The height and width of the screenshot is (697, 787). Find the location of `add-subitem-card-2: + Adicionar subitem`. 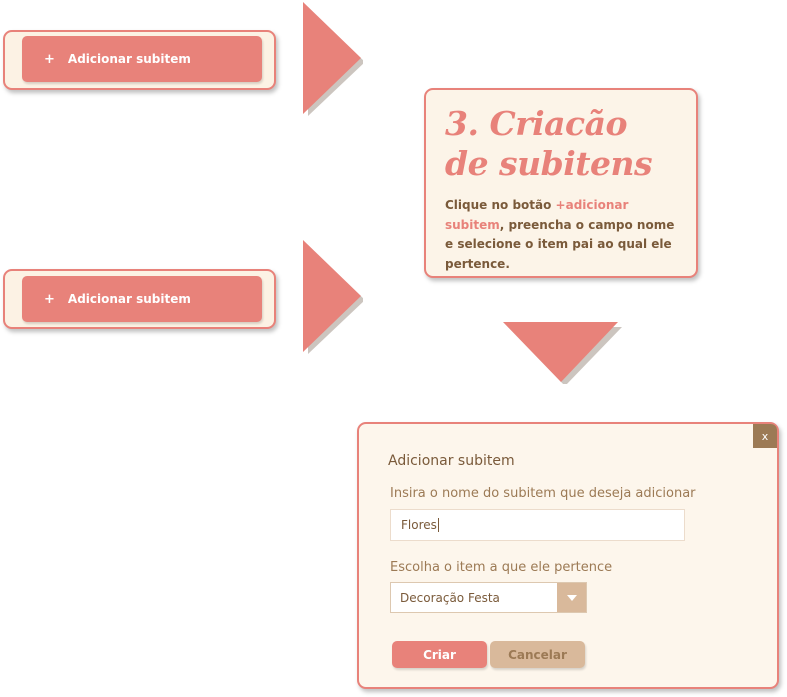

add-subitem-card-2: + Adicionar subitem is located at coordinates (139, 299).